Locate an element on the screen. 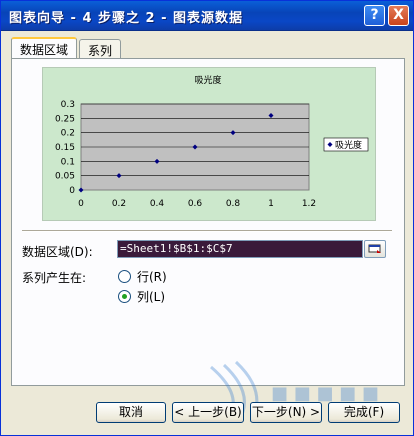 This screenshot has width=414, height=436. radio-rows-button is located at coordinates (124, 276).